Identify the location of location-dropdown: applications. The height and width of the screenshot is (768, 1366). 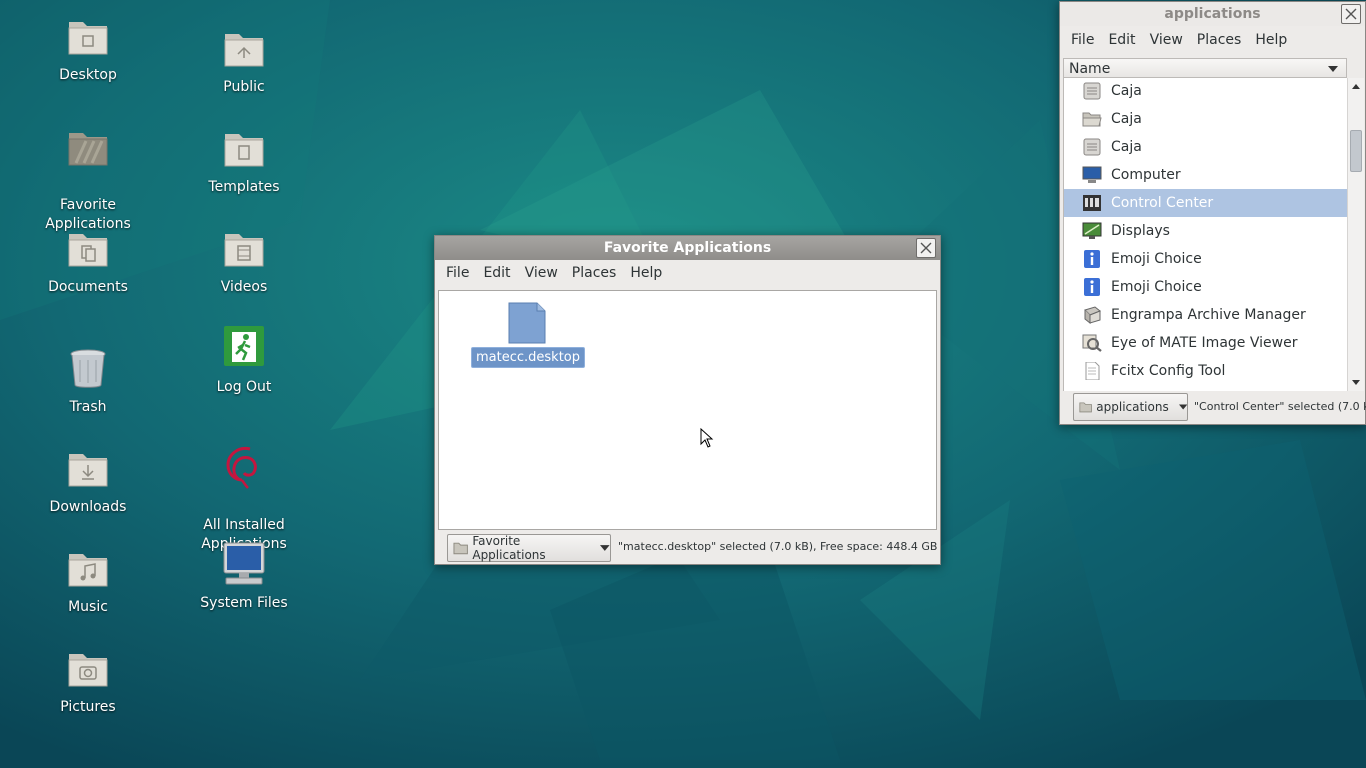
(1130, 407).